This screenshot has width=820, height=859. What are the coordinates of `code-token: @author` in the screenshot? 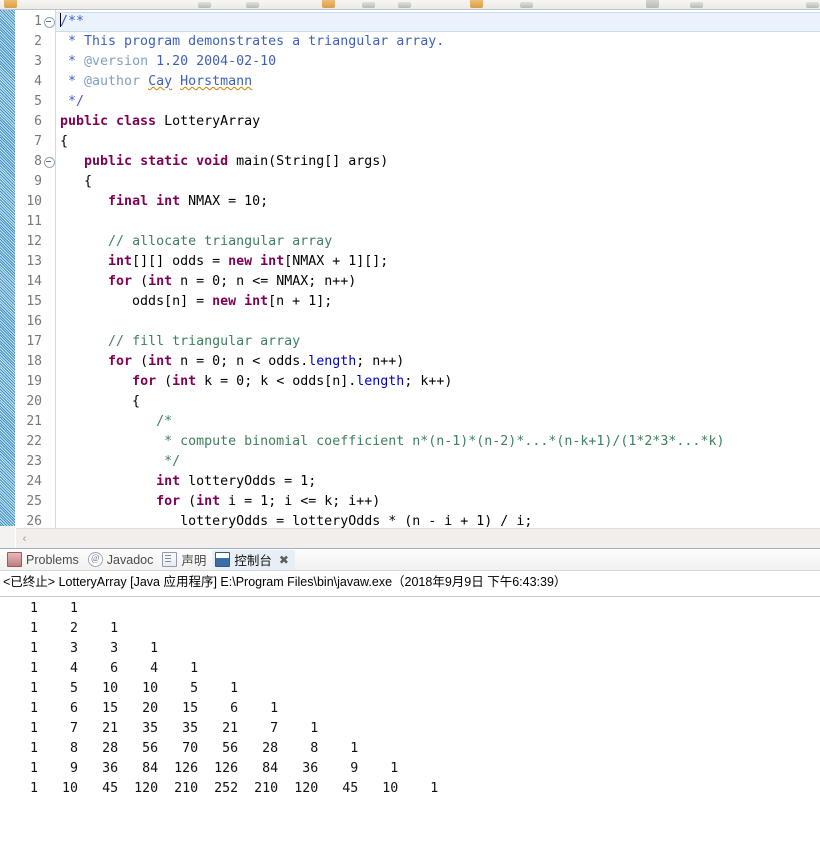 It's located at (112, 81).